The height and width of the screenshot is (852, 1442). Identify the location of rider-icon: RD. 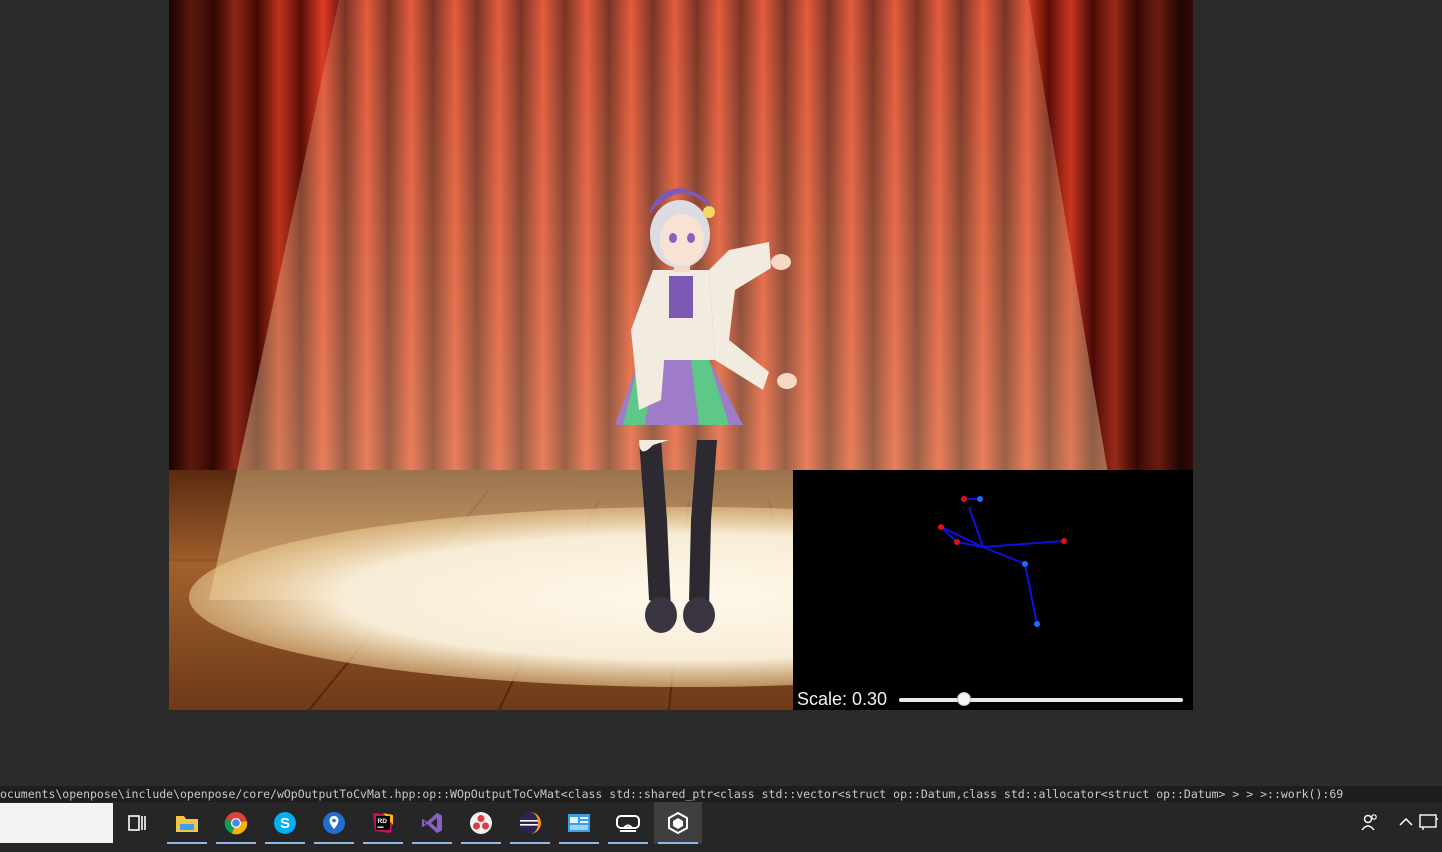
(383, 823).